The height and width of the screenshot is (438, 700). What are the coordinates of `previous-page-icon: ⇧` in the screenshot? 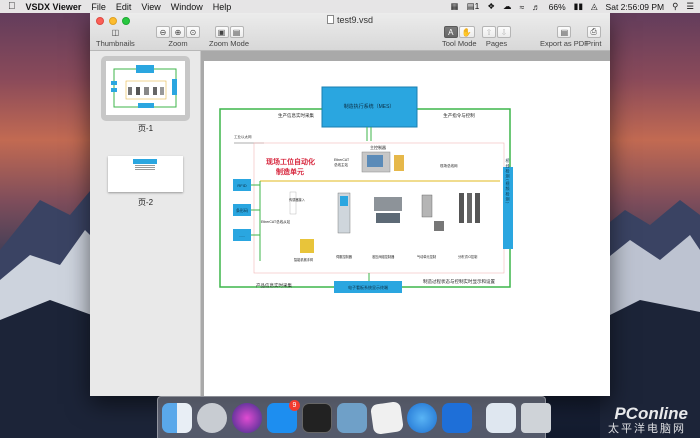 It's located at (489, 32).